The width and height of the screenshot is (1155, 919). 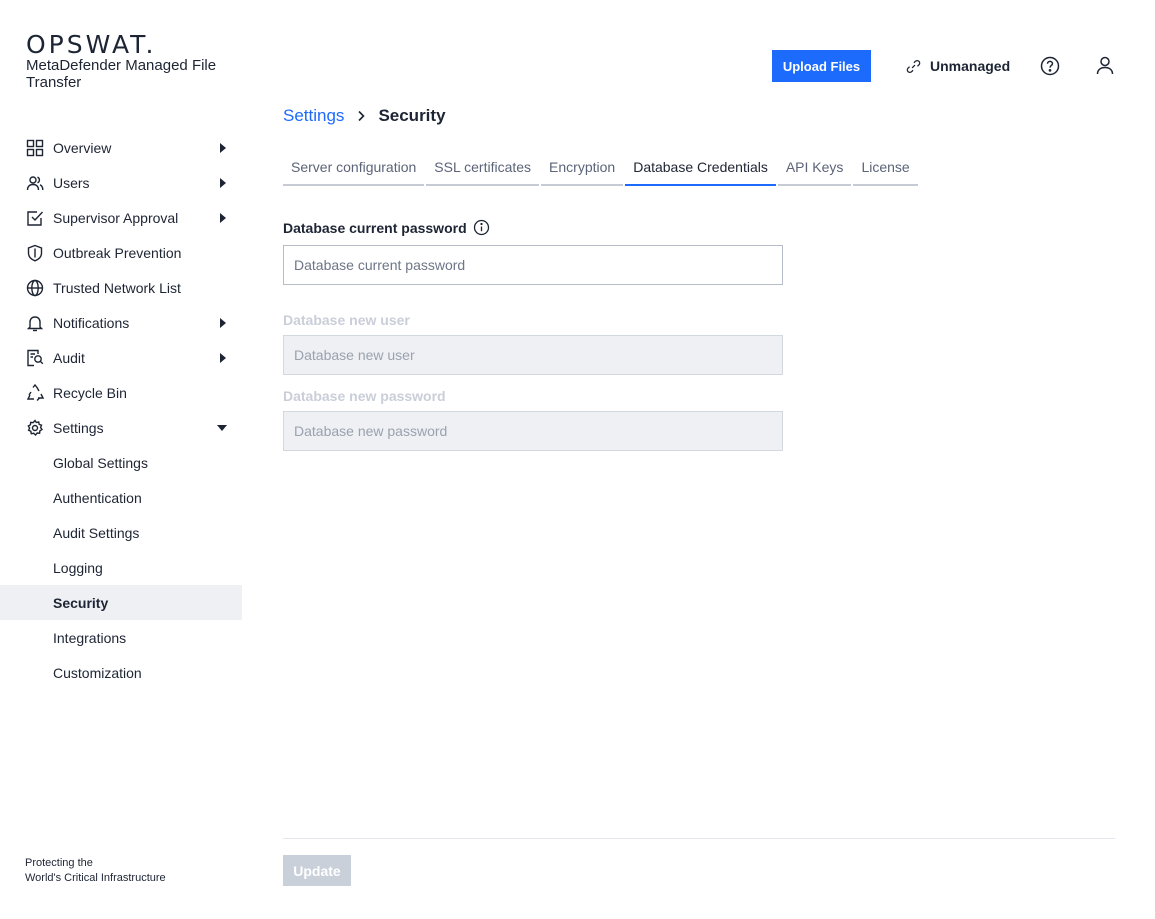 I want to click on sidebar-item-trusted-network-list: Trusted Network List, so click(x=121, y=287).